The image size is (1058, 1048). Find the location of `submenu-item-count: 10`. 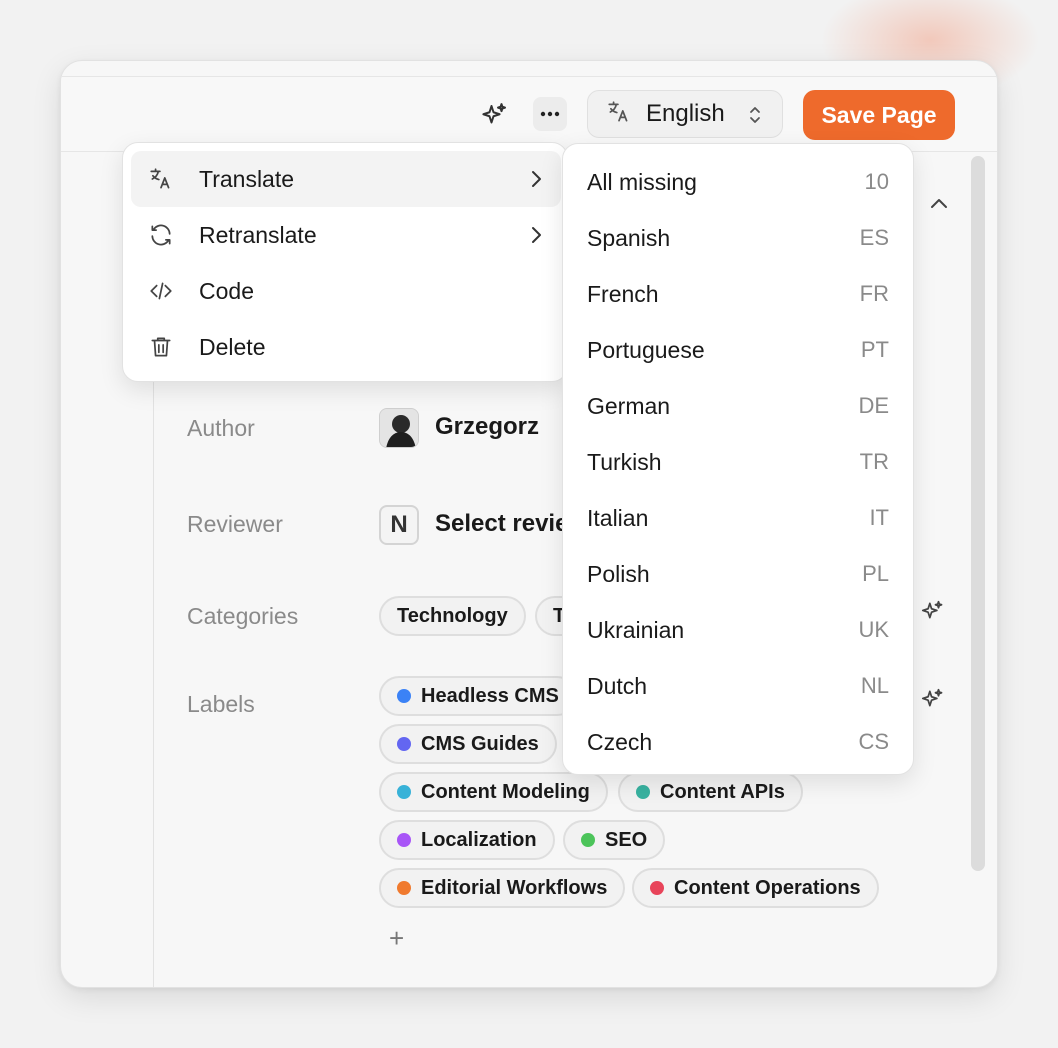

submenu-item-count: 10 is located at coordinates (876, 181).